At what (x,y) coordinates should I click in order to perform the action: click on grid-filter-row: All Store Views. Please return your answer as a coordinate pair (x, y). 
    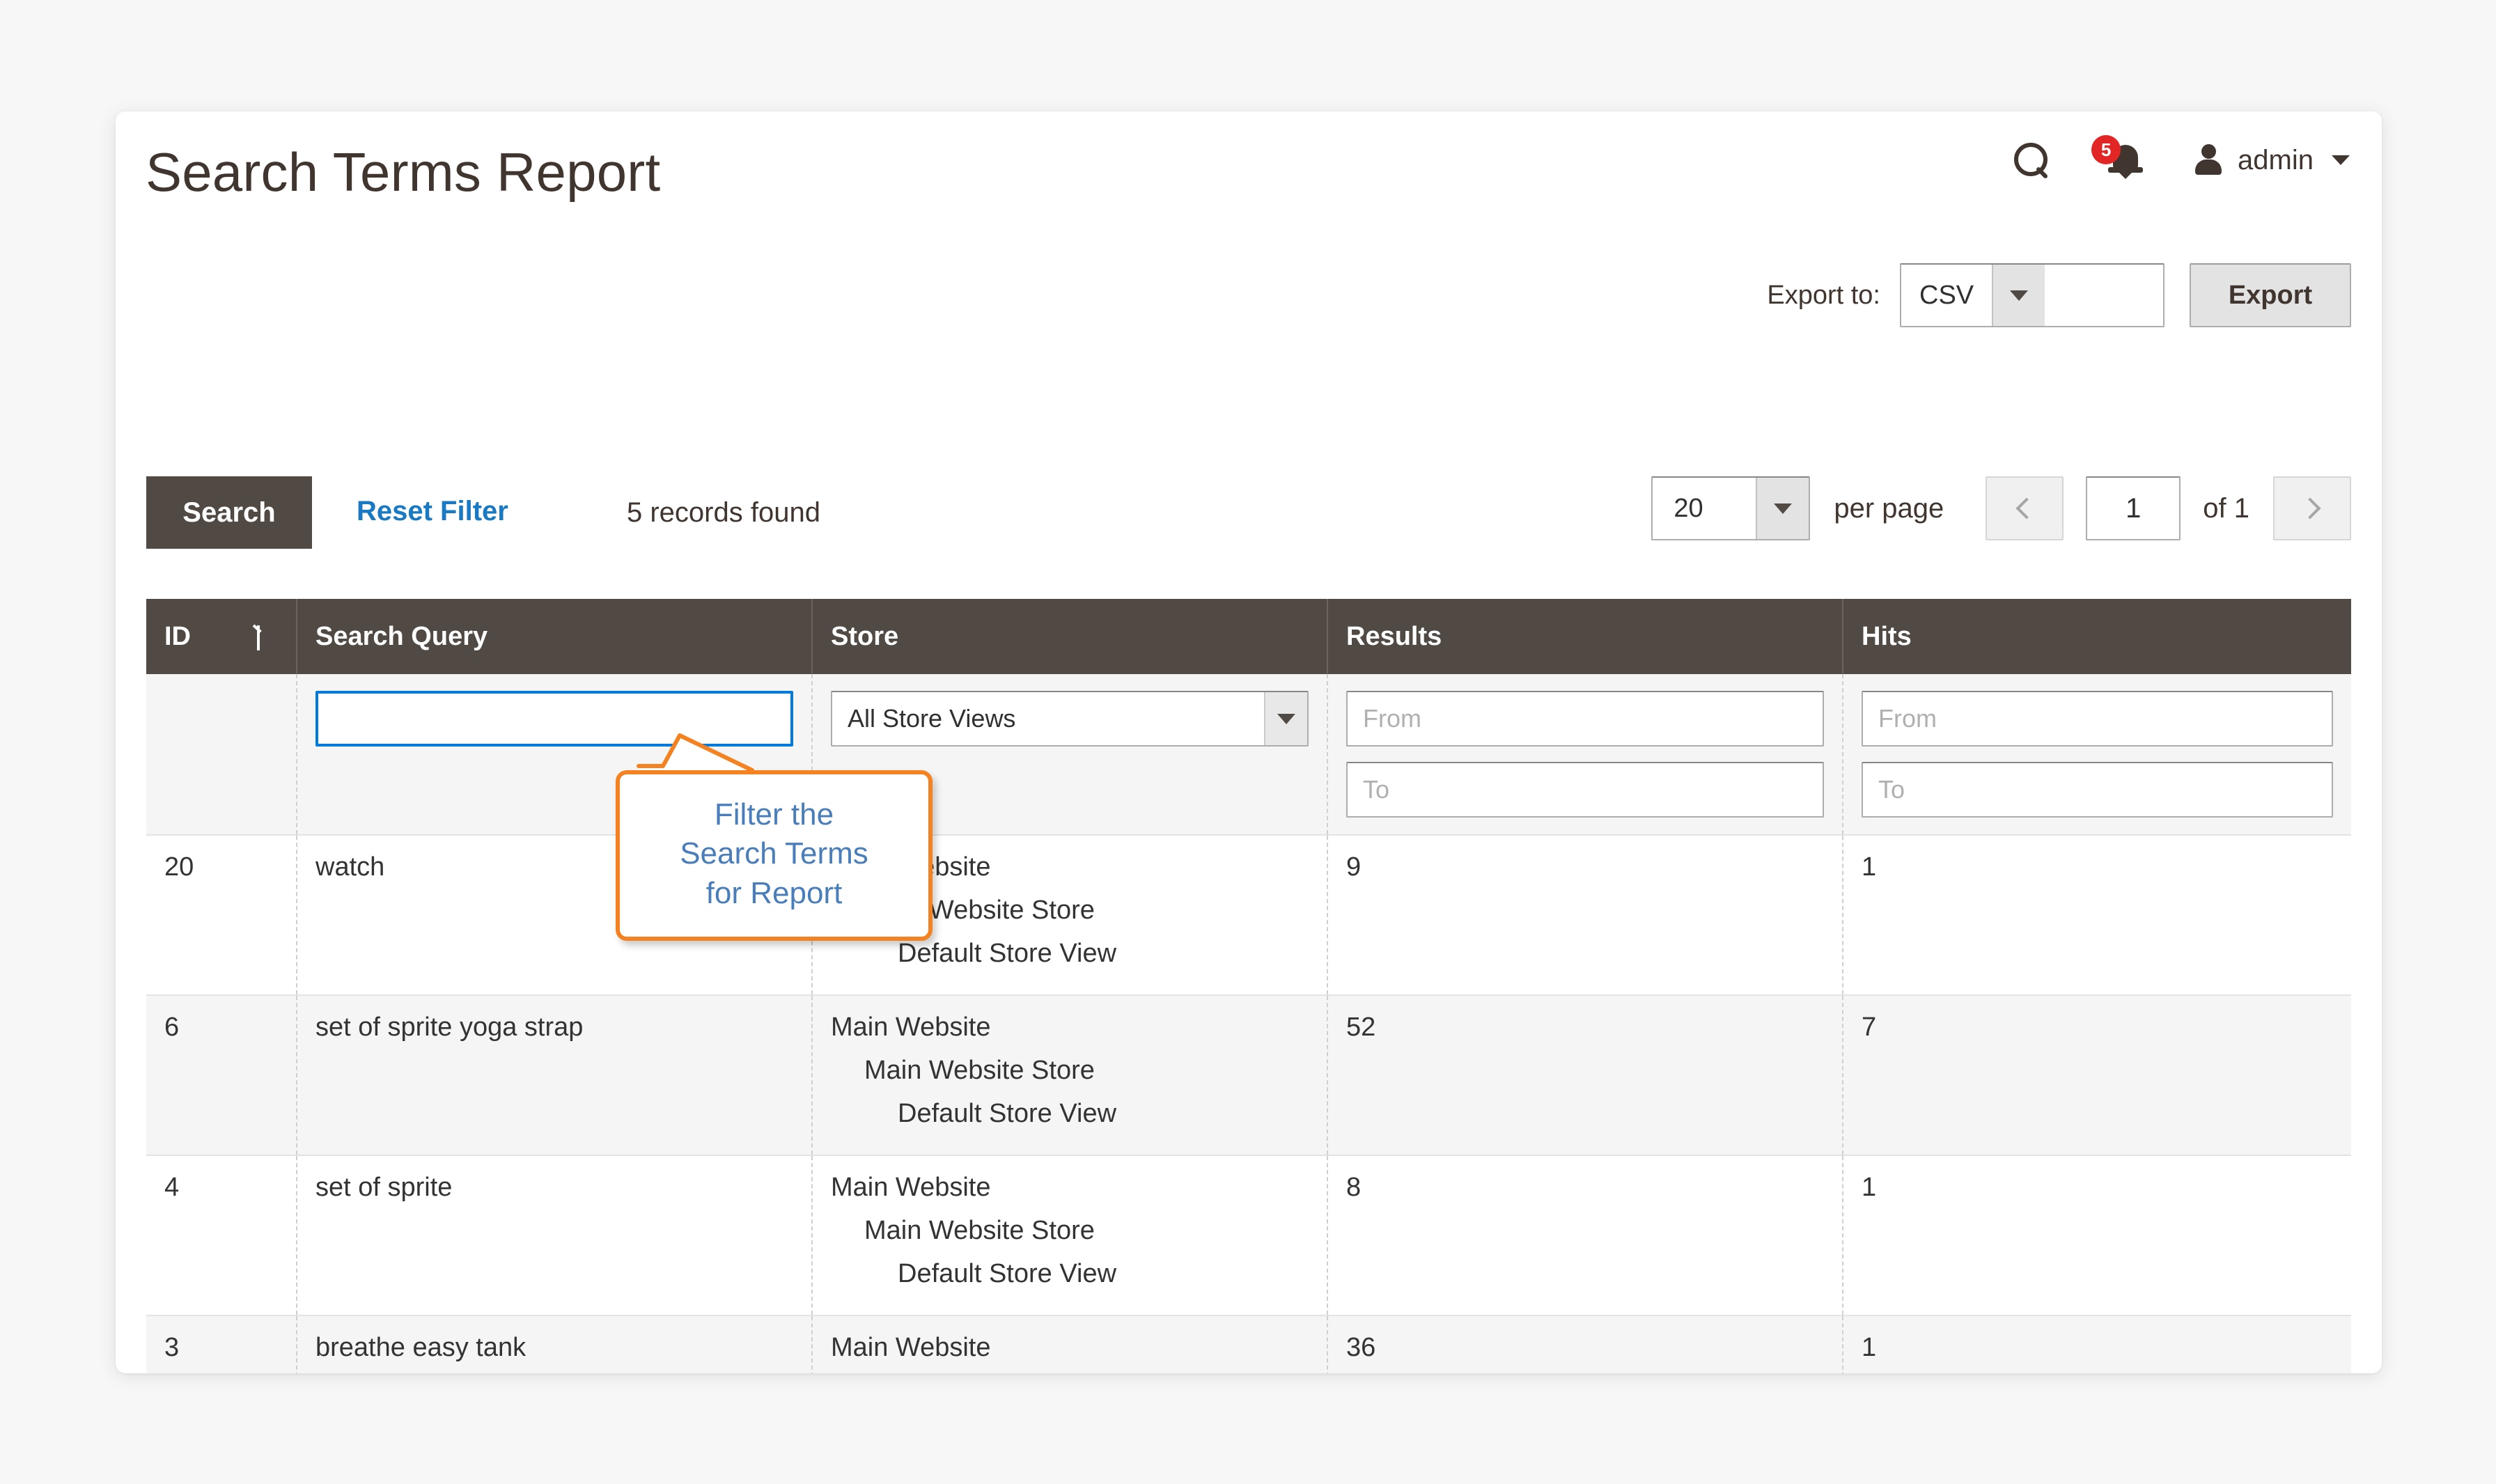
    Looking at the image, I should click on (1248, 754).